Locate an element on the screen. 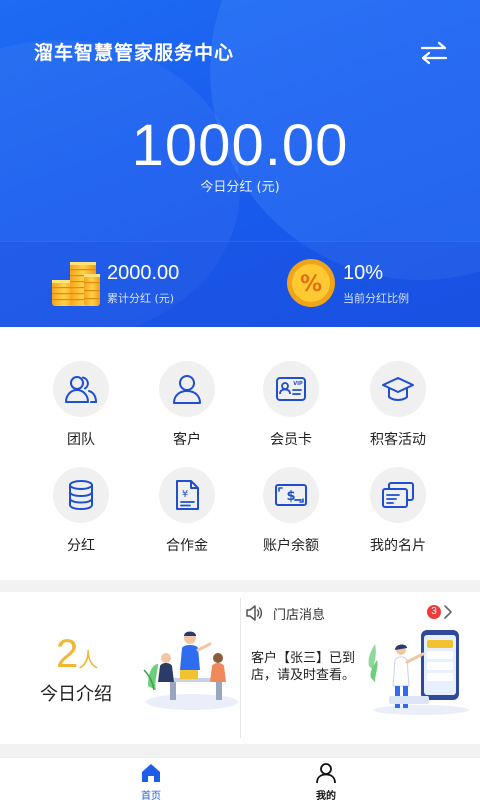 The height and width of the screenshot is (800, 480). unread-badge: 3 is located at coordinates (434, 612).